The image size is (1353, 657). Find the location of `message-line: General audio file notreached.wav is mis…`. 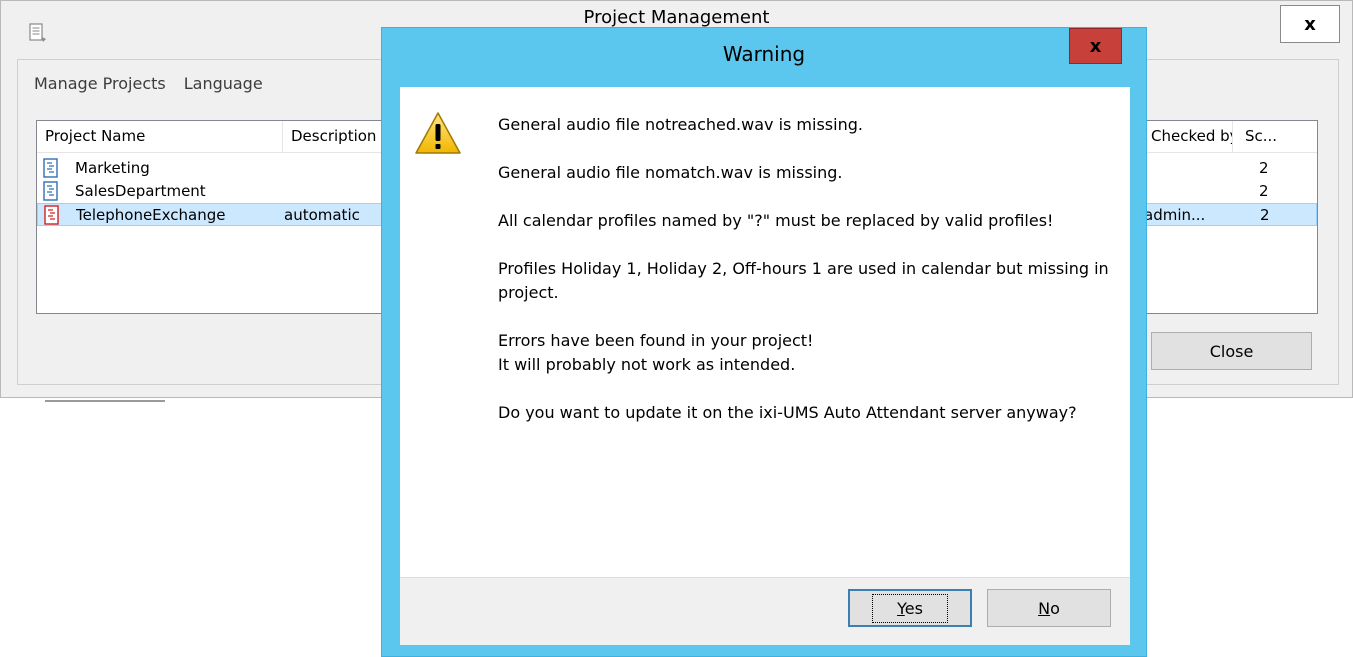

message-line: General audio file notreached.wav is mis… is located at coordinates (680, 124).